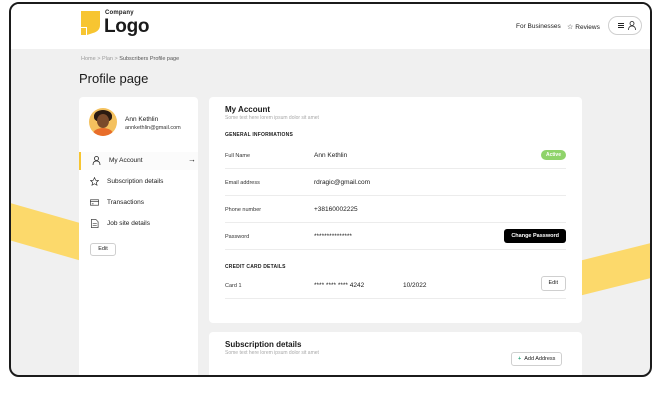 This screenshot has height=397, width=660. I want to click on card-expiry: 10/2022, so click(415, 285).